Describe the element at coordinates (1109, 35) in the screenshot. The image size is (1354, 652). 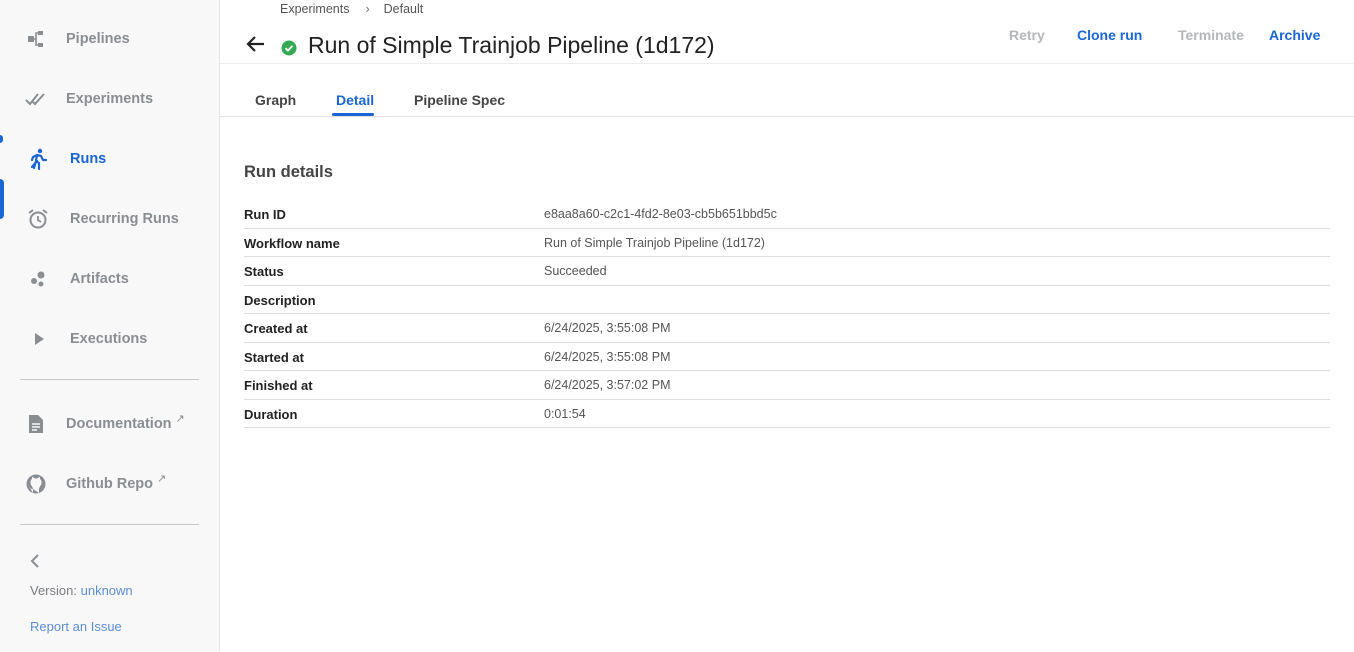
I see `clone-run-button: Clone run` at that location.